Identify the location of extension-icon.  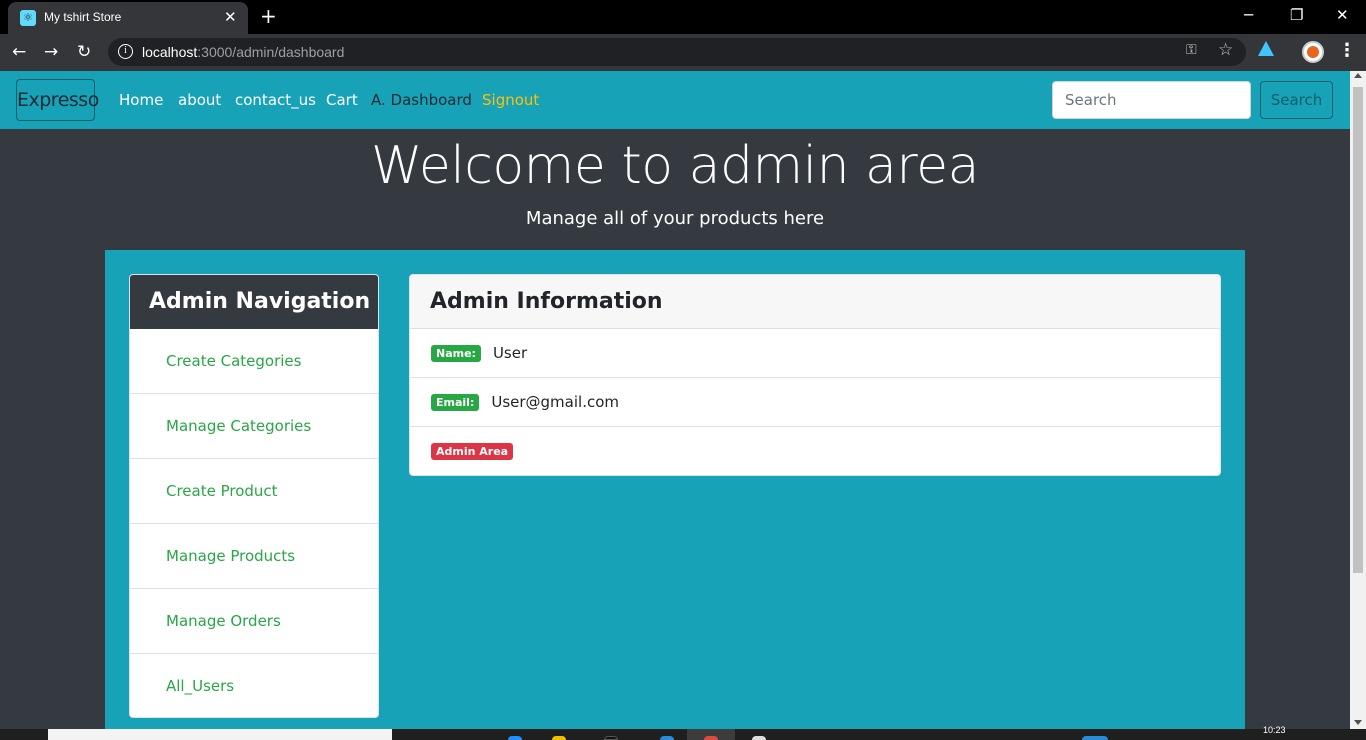
(1266, 48).